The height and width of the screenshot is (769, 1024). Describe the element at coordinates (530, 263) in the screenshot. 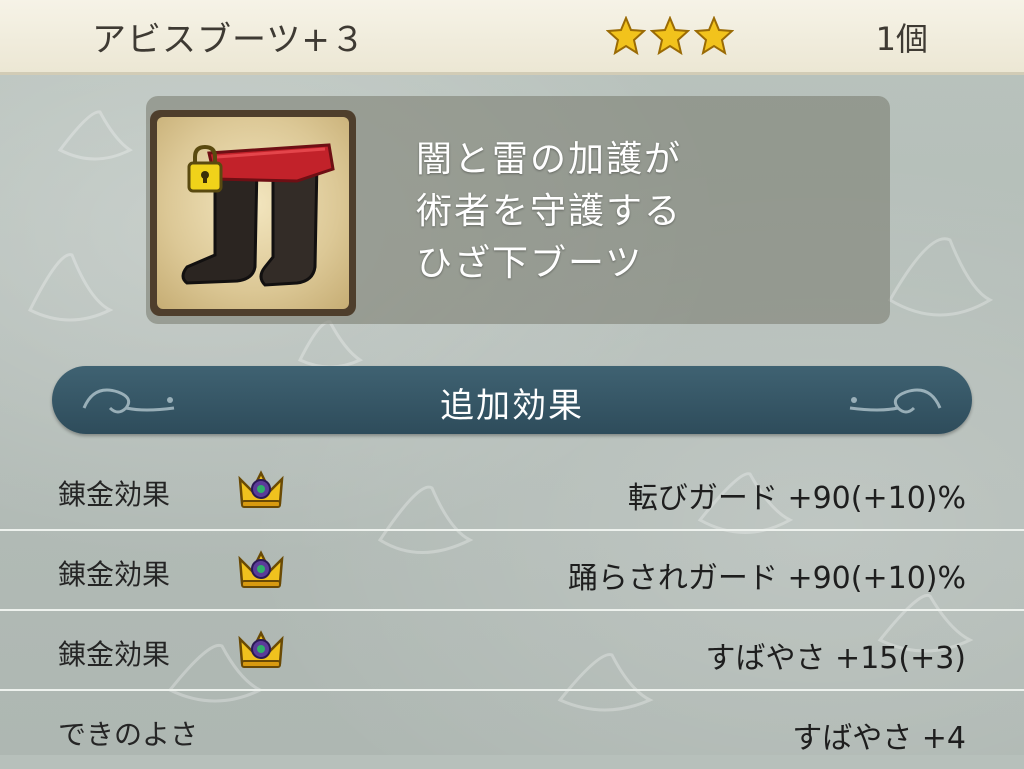

I see `description-line: ひざ下ブーツ` at that location.